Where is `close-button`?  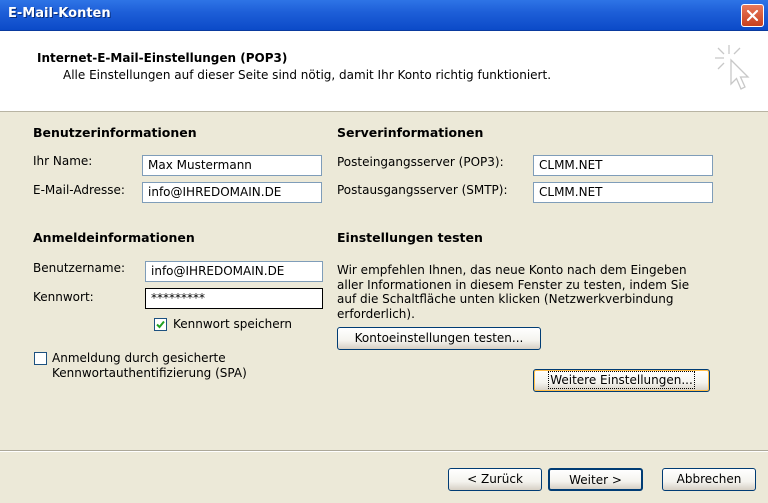
close-button is located at coordinates (752, 15).